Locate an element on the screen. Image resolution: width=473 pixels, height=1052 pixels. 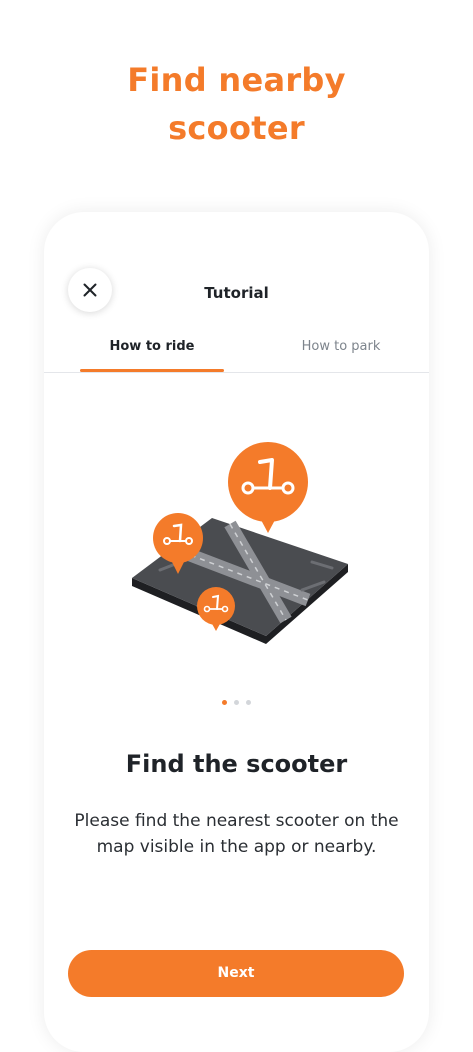
map-scooter-pins-icon is located at coordinates (240, 543).